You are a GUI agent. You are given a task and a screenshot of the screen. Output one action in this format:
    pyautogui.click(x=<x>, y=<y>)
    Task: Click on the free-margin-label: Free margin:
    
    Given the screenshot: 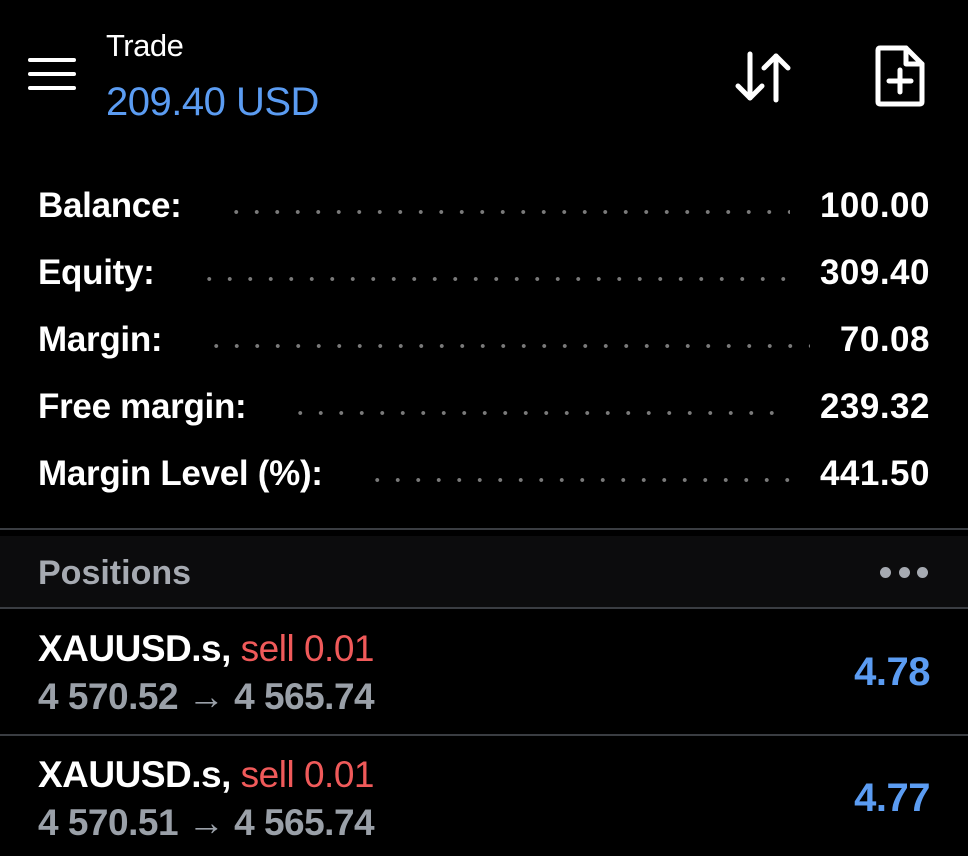 What is the action you would take?
    pyautogui.click(x=142, y=406)
    